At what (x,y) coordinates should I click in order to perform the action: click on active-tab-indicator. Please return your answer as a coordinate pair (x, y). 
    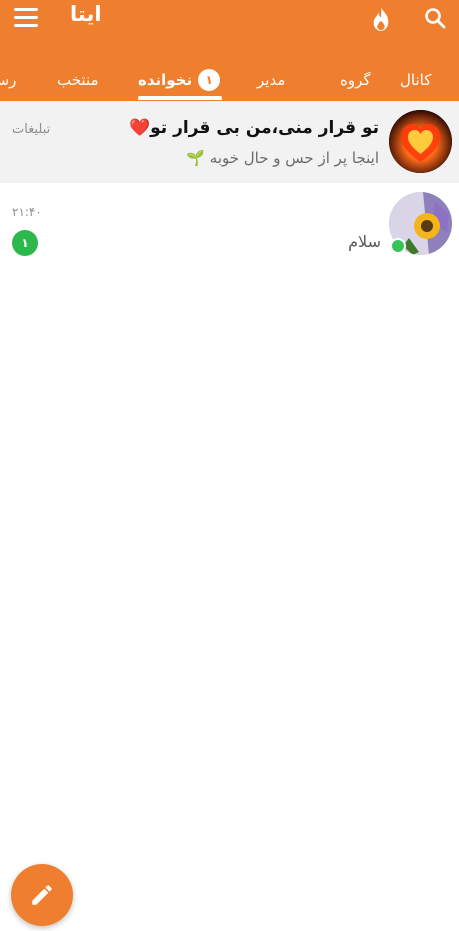
    Looking at the image, I should click on (180, 98).